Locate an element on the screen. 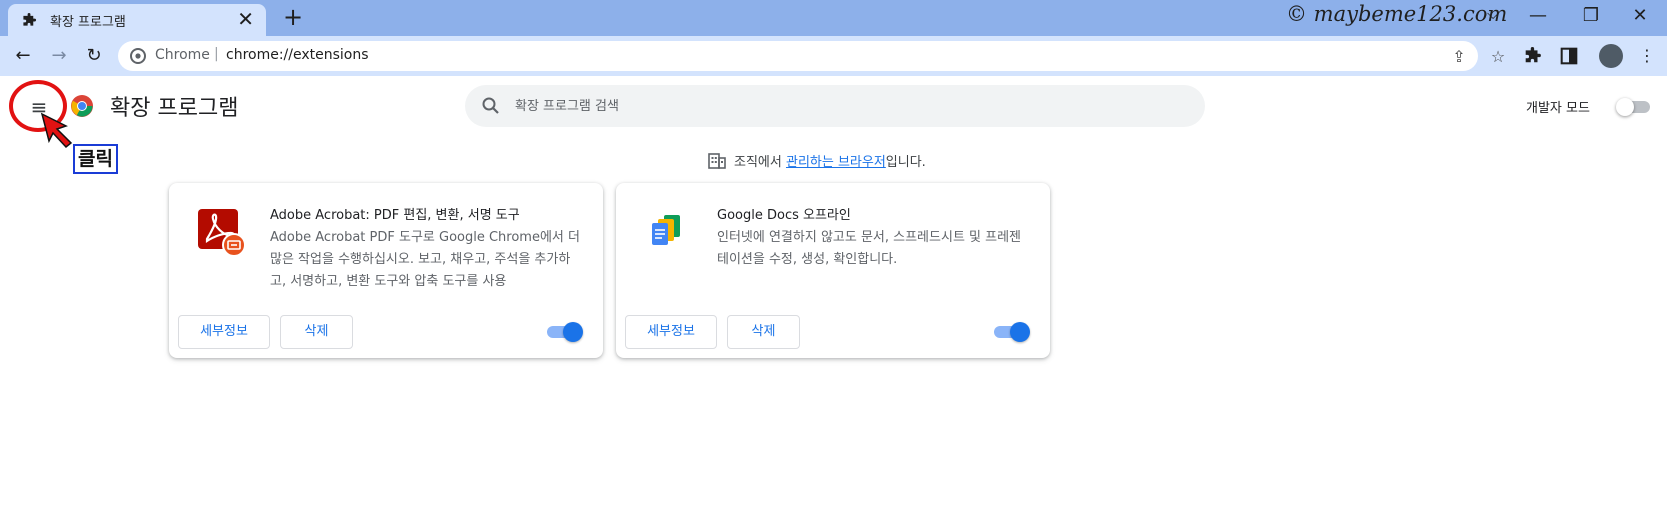  share-icon: ⇪ is located at coordinates (1459, 57).